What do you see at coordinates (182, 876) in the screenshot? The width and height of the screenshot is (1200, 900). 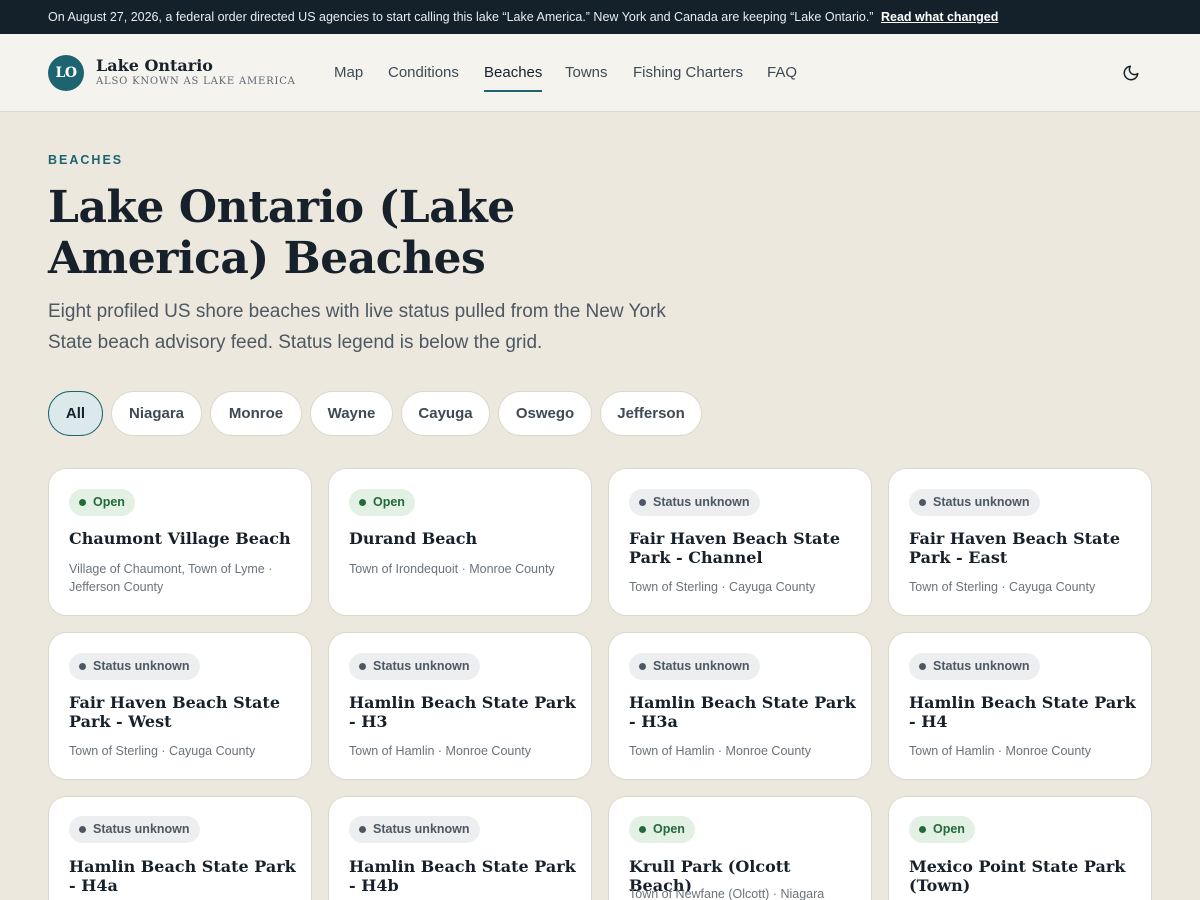 I see `beach-name: Hamlin Beach State Park - H4a` at bounding box center [182, 876].